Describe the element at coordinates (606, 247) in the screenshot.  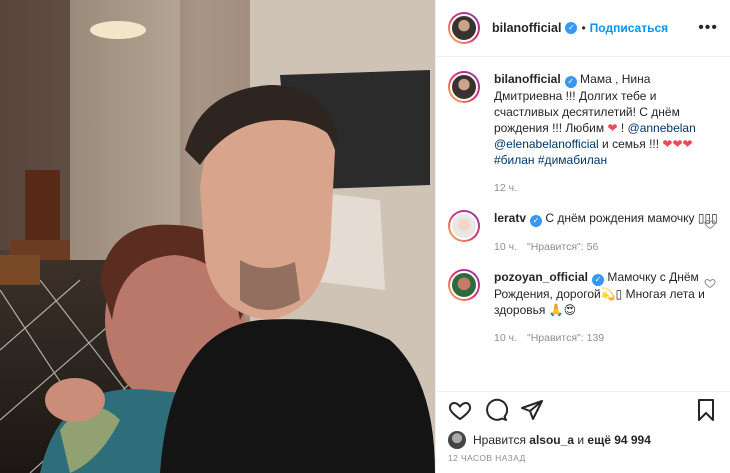
I see `comment-meta: 10 ч. "Нравится": 56` at that location.